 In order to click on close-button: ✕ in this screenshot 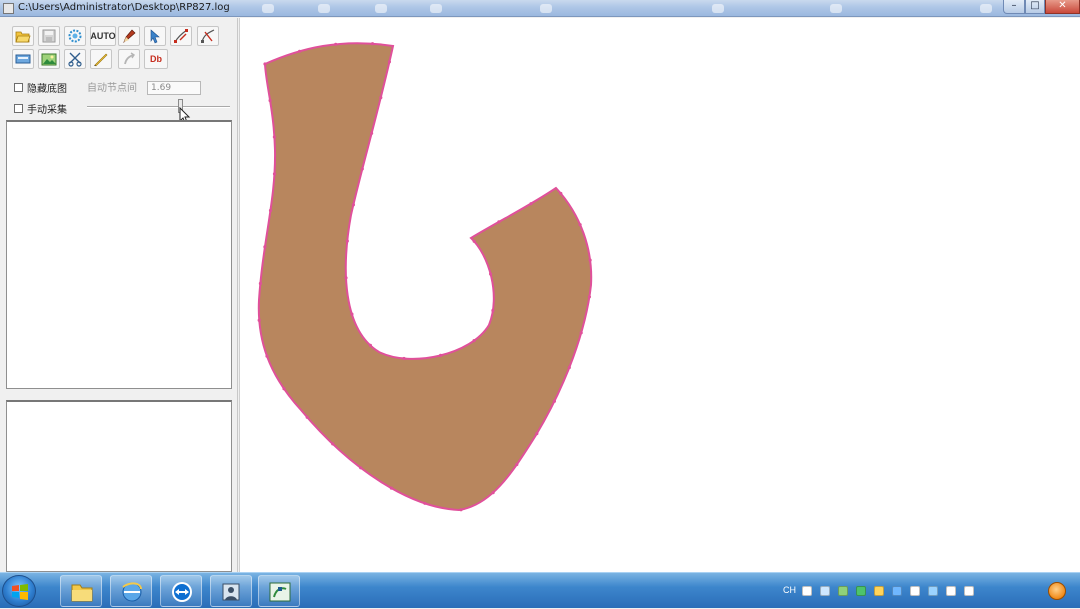, I will do `click(1062, 7)`.